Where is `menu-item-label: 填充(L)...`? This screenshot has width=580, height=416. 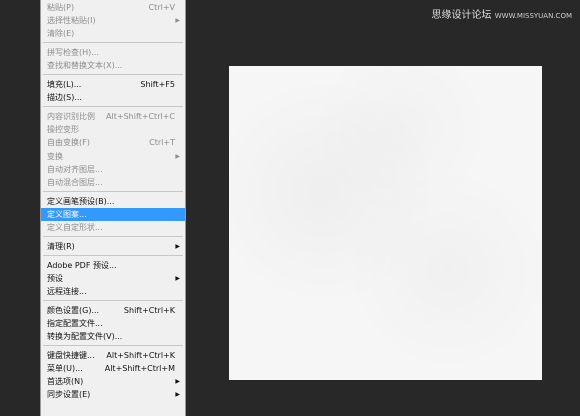
menu-item-label: 填充(L)... is located at coordinates (64, 84).